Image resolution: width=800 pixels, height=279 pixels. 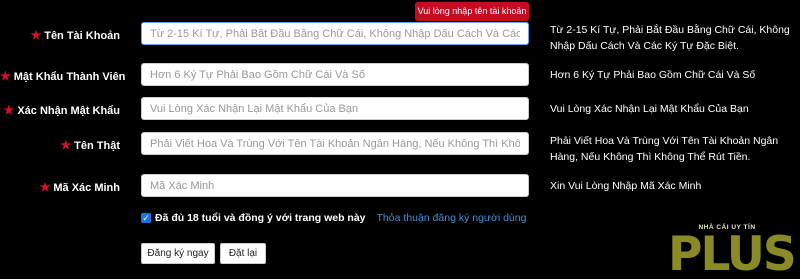 I want to click on password-label-text: Mật Khẩu Thành Viên, so click(x=69, y=77).